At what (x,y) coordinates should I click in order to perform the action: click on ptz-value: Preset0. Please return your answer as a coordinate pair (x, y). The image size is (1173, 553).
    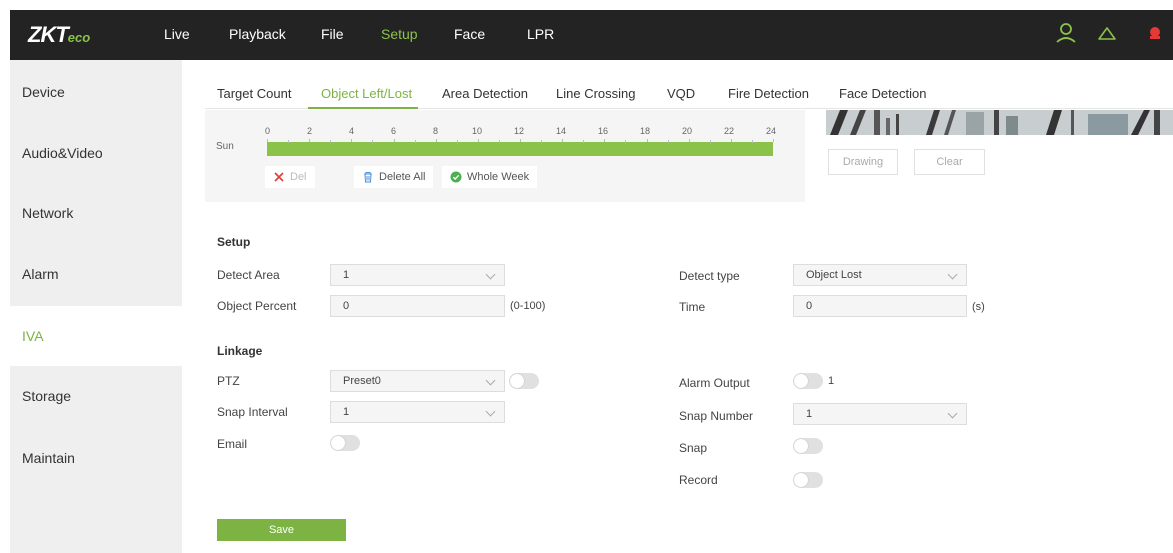
    Looking at the image, I should click on (362, 381).